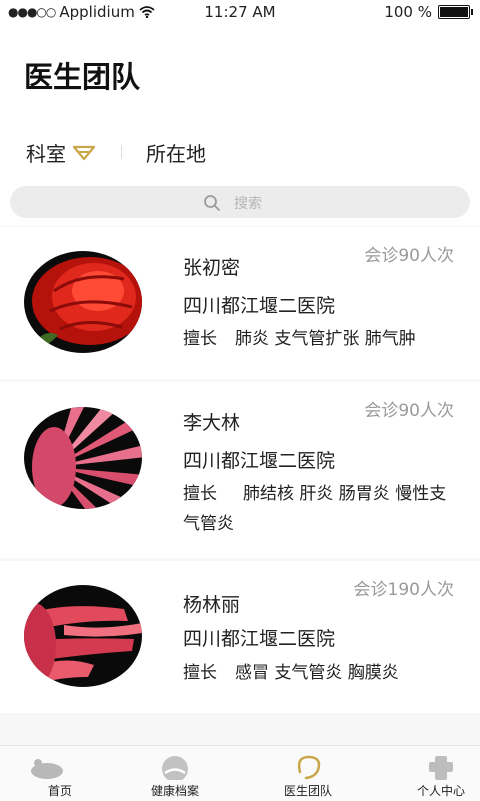 Image resolution: width=480 pixels, height=801 pixels. I want to click on filter-bar: 科室 所在地, so click(240, 150).